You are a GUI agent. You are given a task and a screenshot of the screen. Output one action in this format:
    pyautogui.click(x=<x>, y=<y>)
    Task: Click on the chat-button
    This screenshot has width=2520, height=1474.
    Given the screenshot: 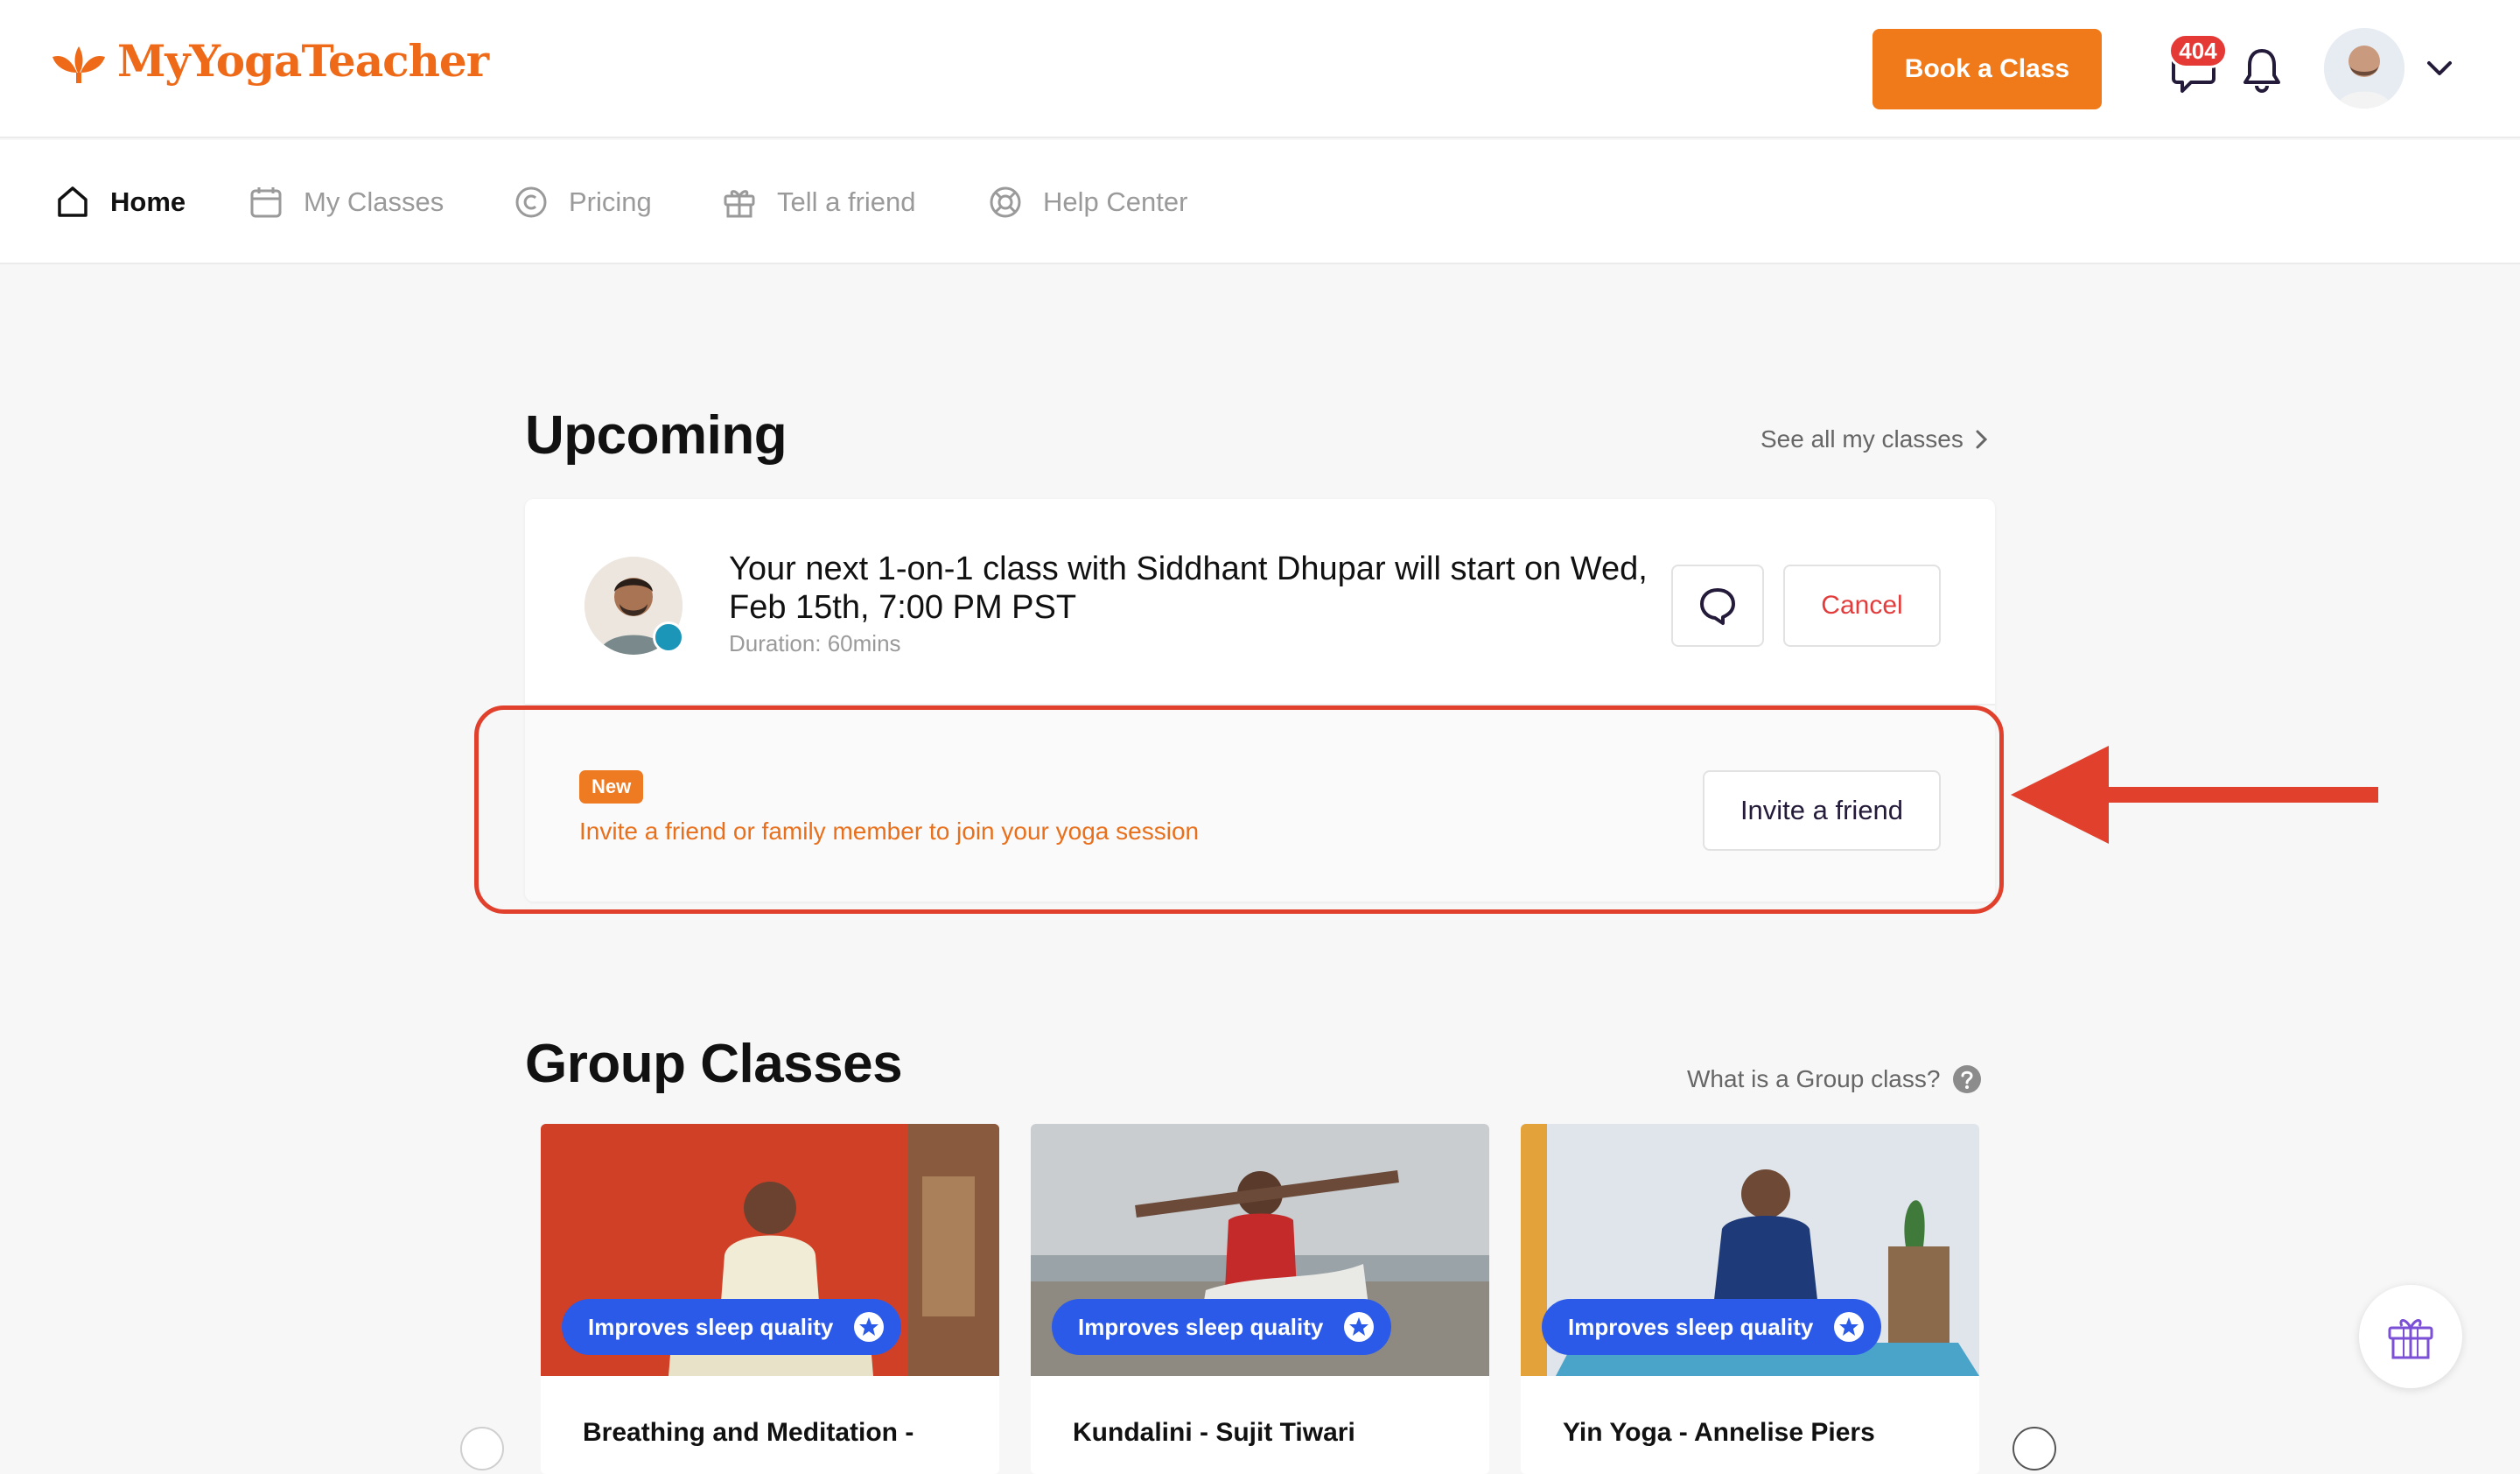 What is the action you would take?
    pyautogui.click(x=1717, y=606)
    